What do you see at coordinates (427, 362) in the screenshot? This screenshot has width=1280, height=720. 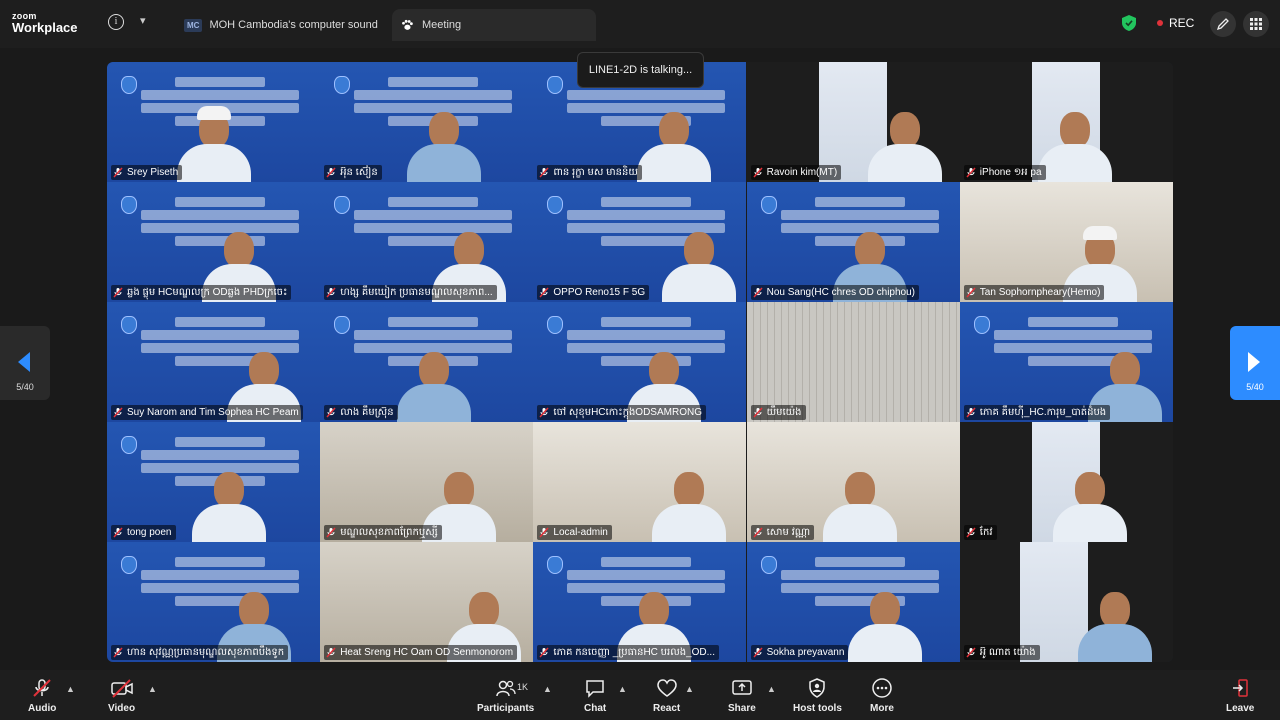 I see `participant-tile: លាង គឹមស្រ៊ុន` at bounding box center [427, 362].